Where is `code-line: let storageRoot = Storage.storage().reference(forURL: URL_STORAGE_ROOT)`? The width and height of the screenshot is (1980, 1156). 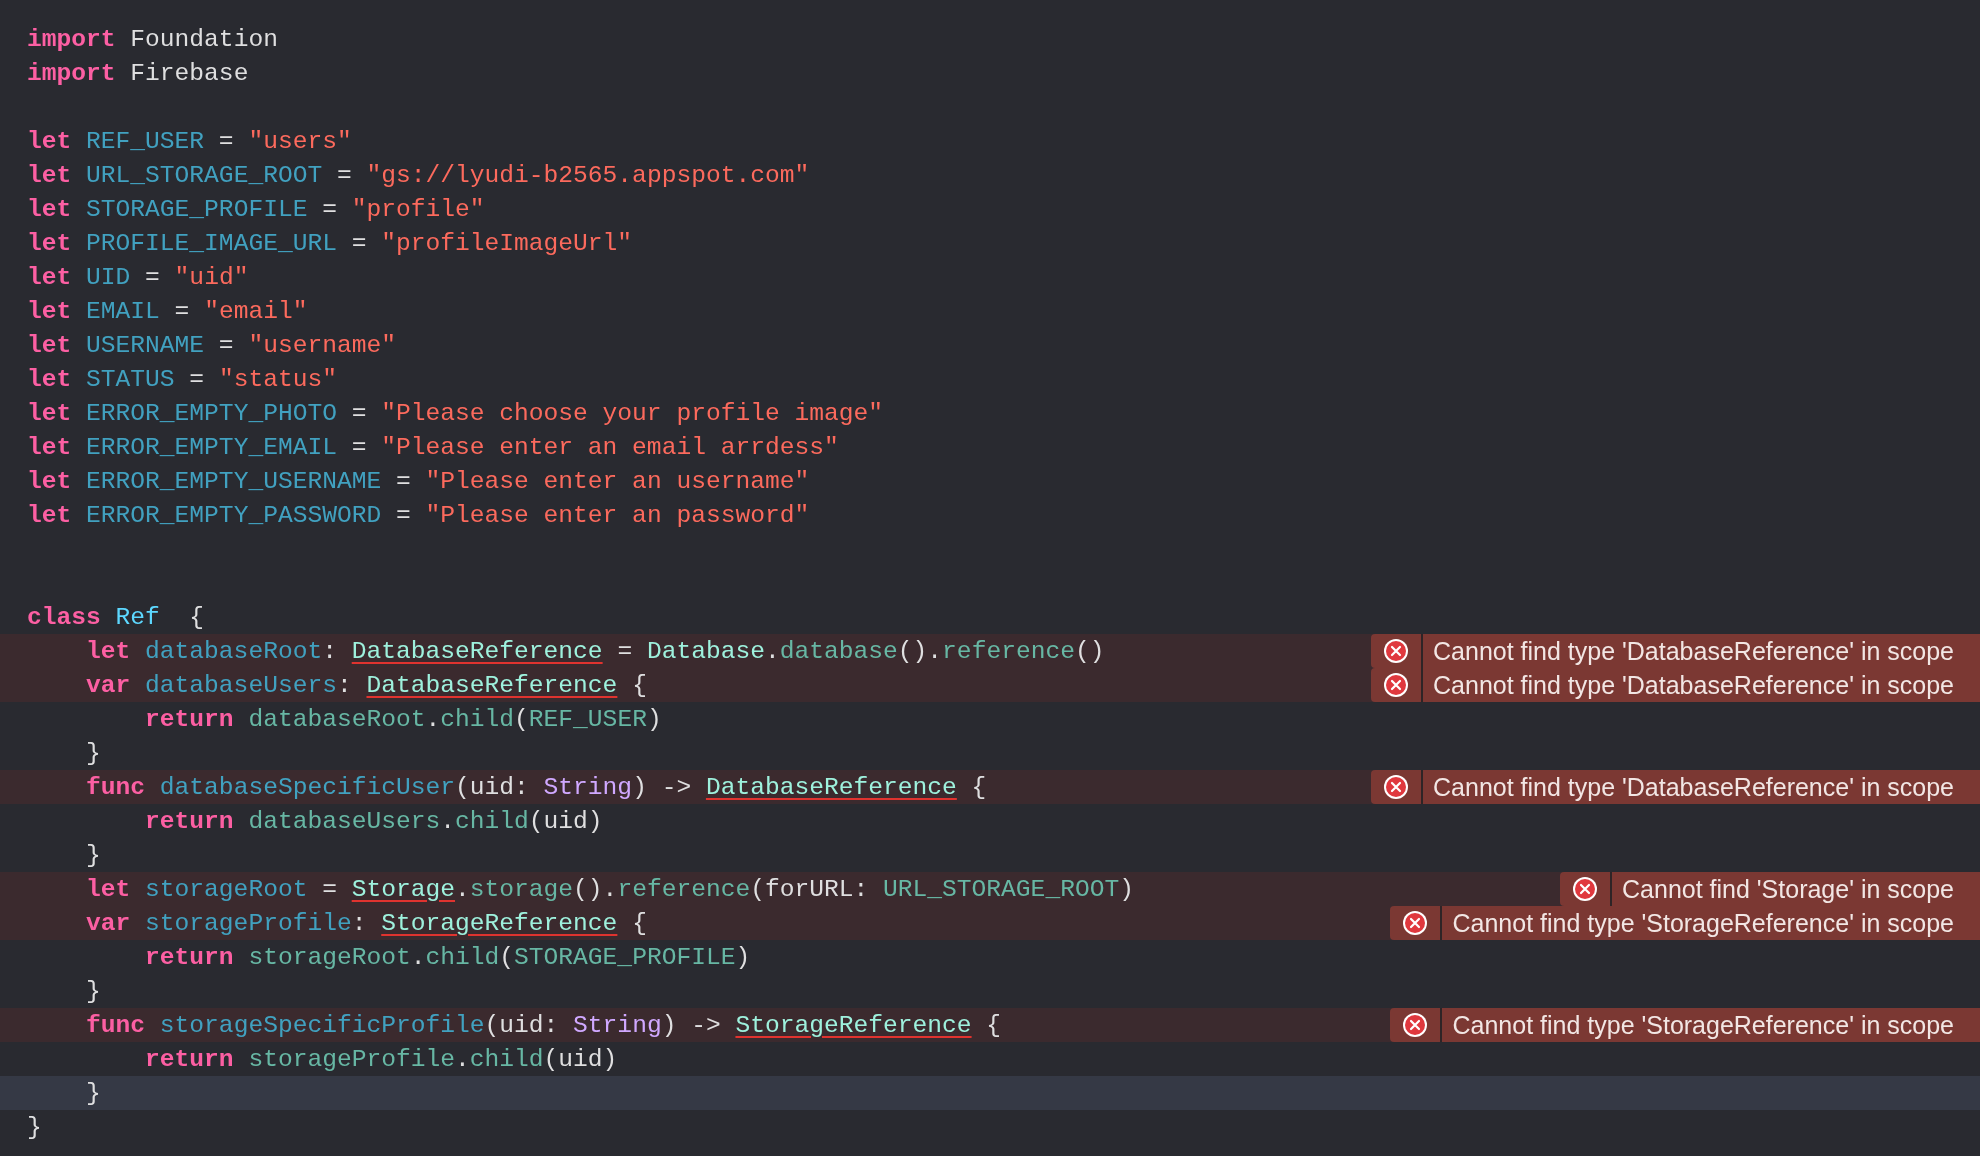 code-line: let storageRoot = Storage.storage().reference(forURL: URL_STORAGE_ROOT) is located at coordinates (609, 889).